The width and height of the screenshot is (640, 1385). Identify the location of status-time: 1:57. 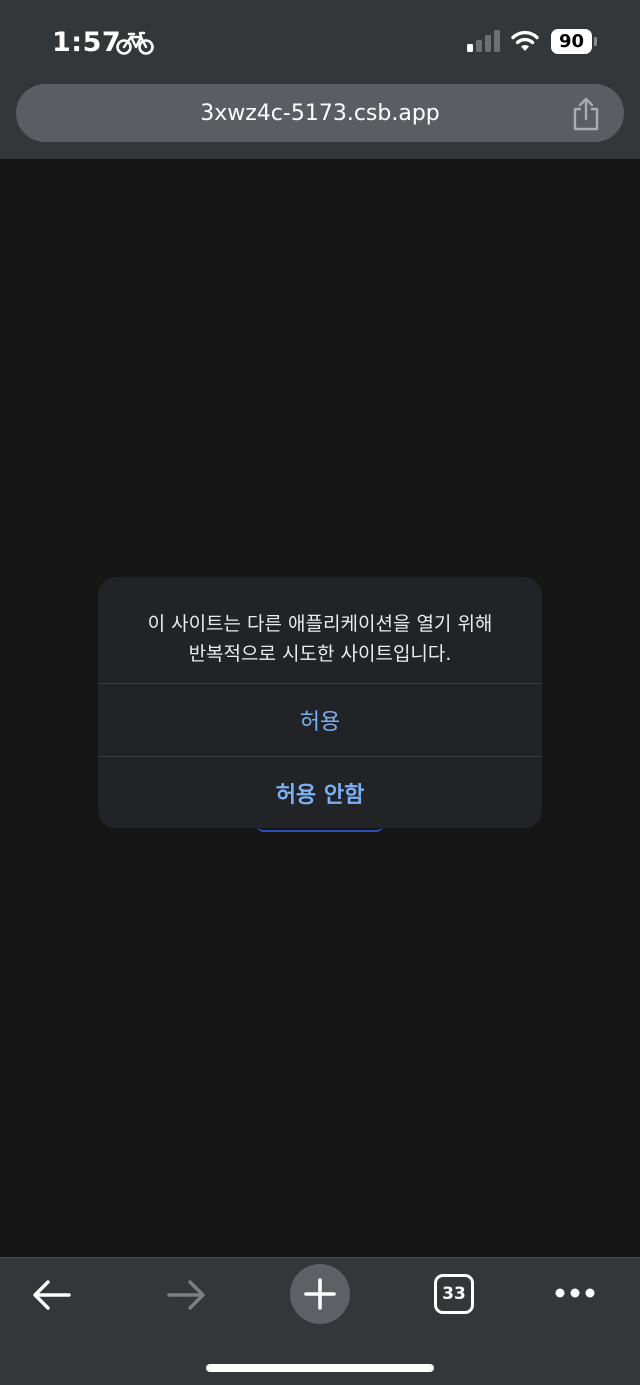
(87, 42).